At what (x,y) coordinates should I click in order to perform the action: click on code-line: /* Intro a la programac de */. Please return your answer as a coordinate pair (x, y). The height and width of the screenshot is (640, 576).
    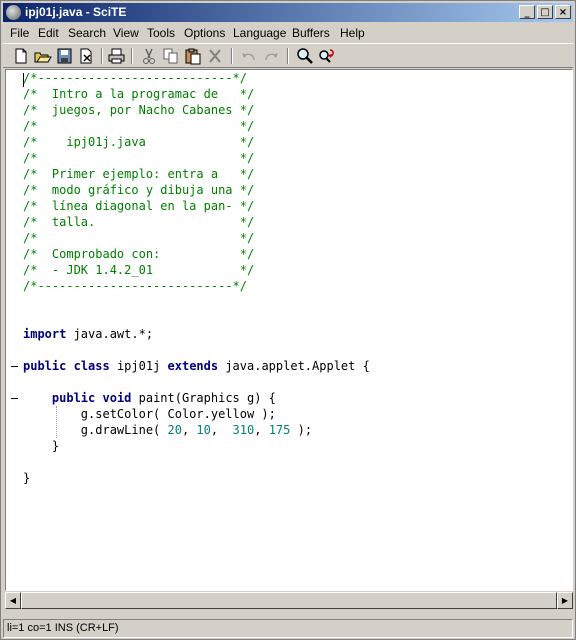
    Looking at the image, I should click on (138, 94).